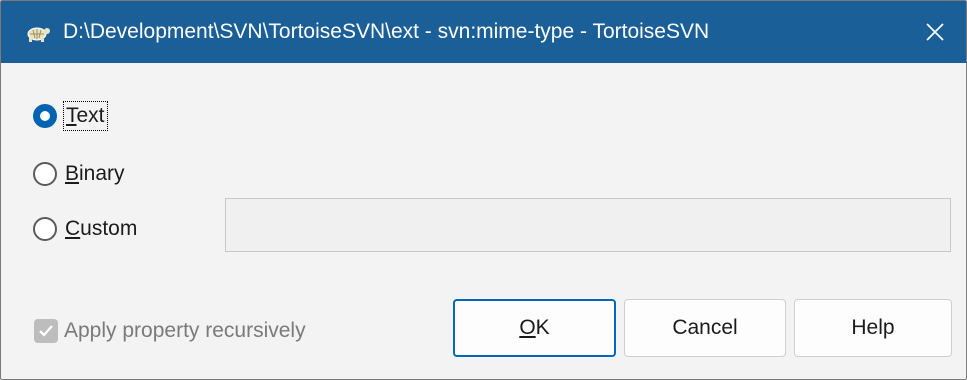 The width and height of the screenshot is (967, 380). I want to click on ok-button: OK, so click(534, 328).